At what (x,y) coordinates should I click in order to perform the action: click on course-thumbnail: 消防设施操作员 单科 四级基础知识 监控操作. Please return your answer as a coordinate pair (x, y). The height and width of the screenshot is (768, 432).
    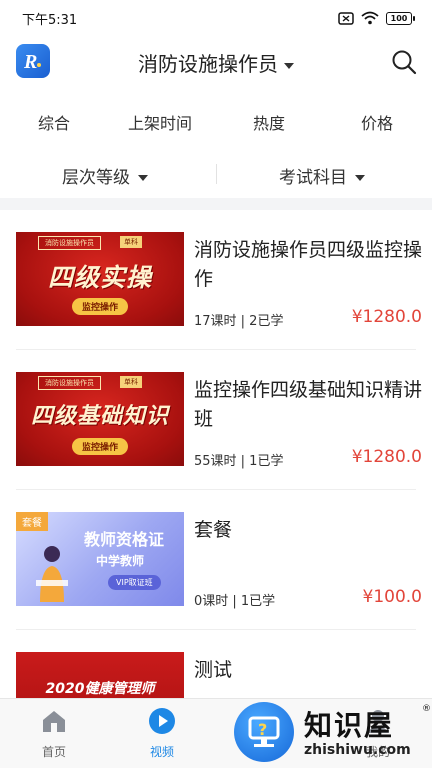
    Looking at the image, I should click on (100, 419).